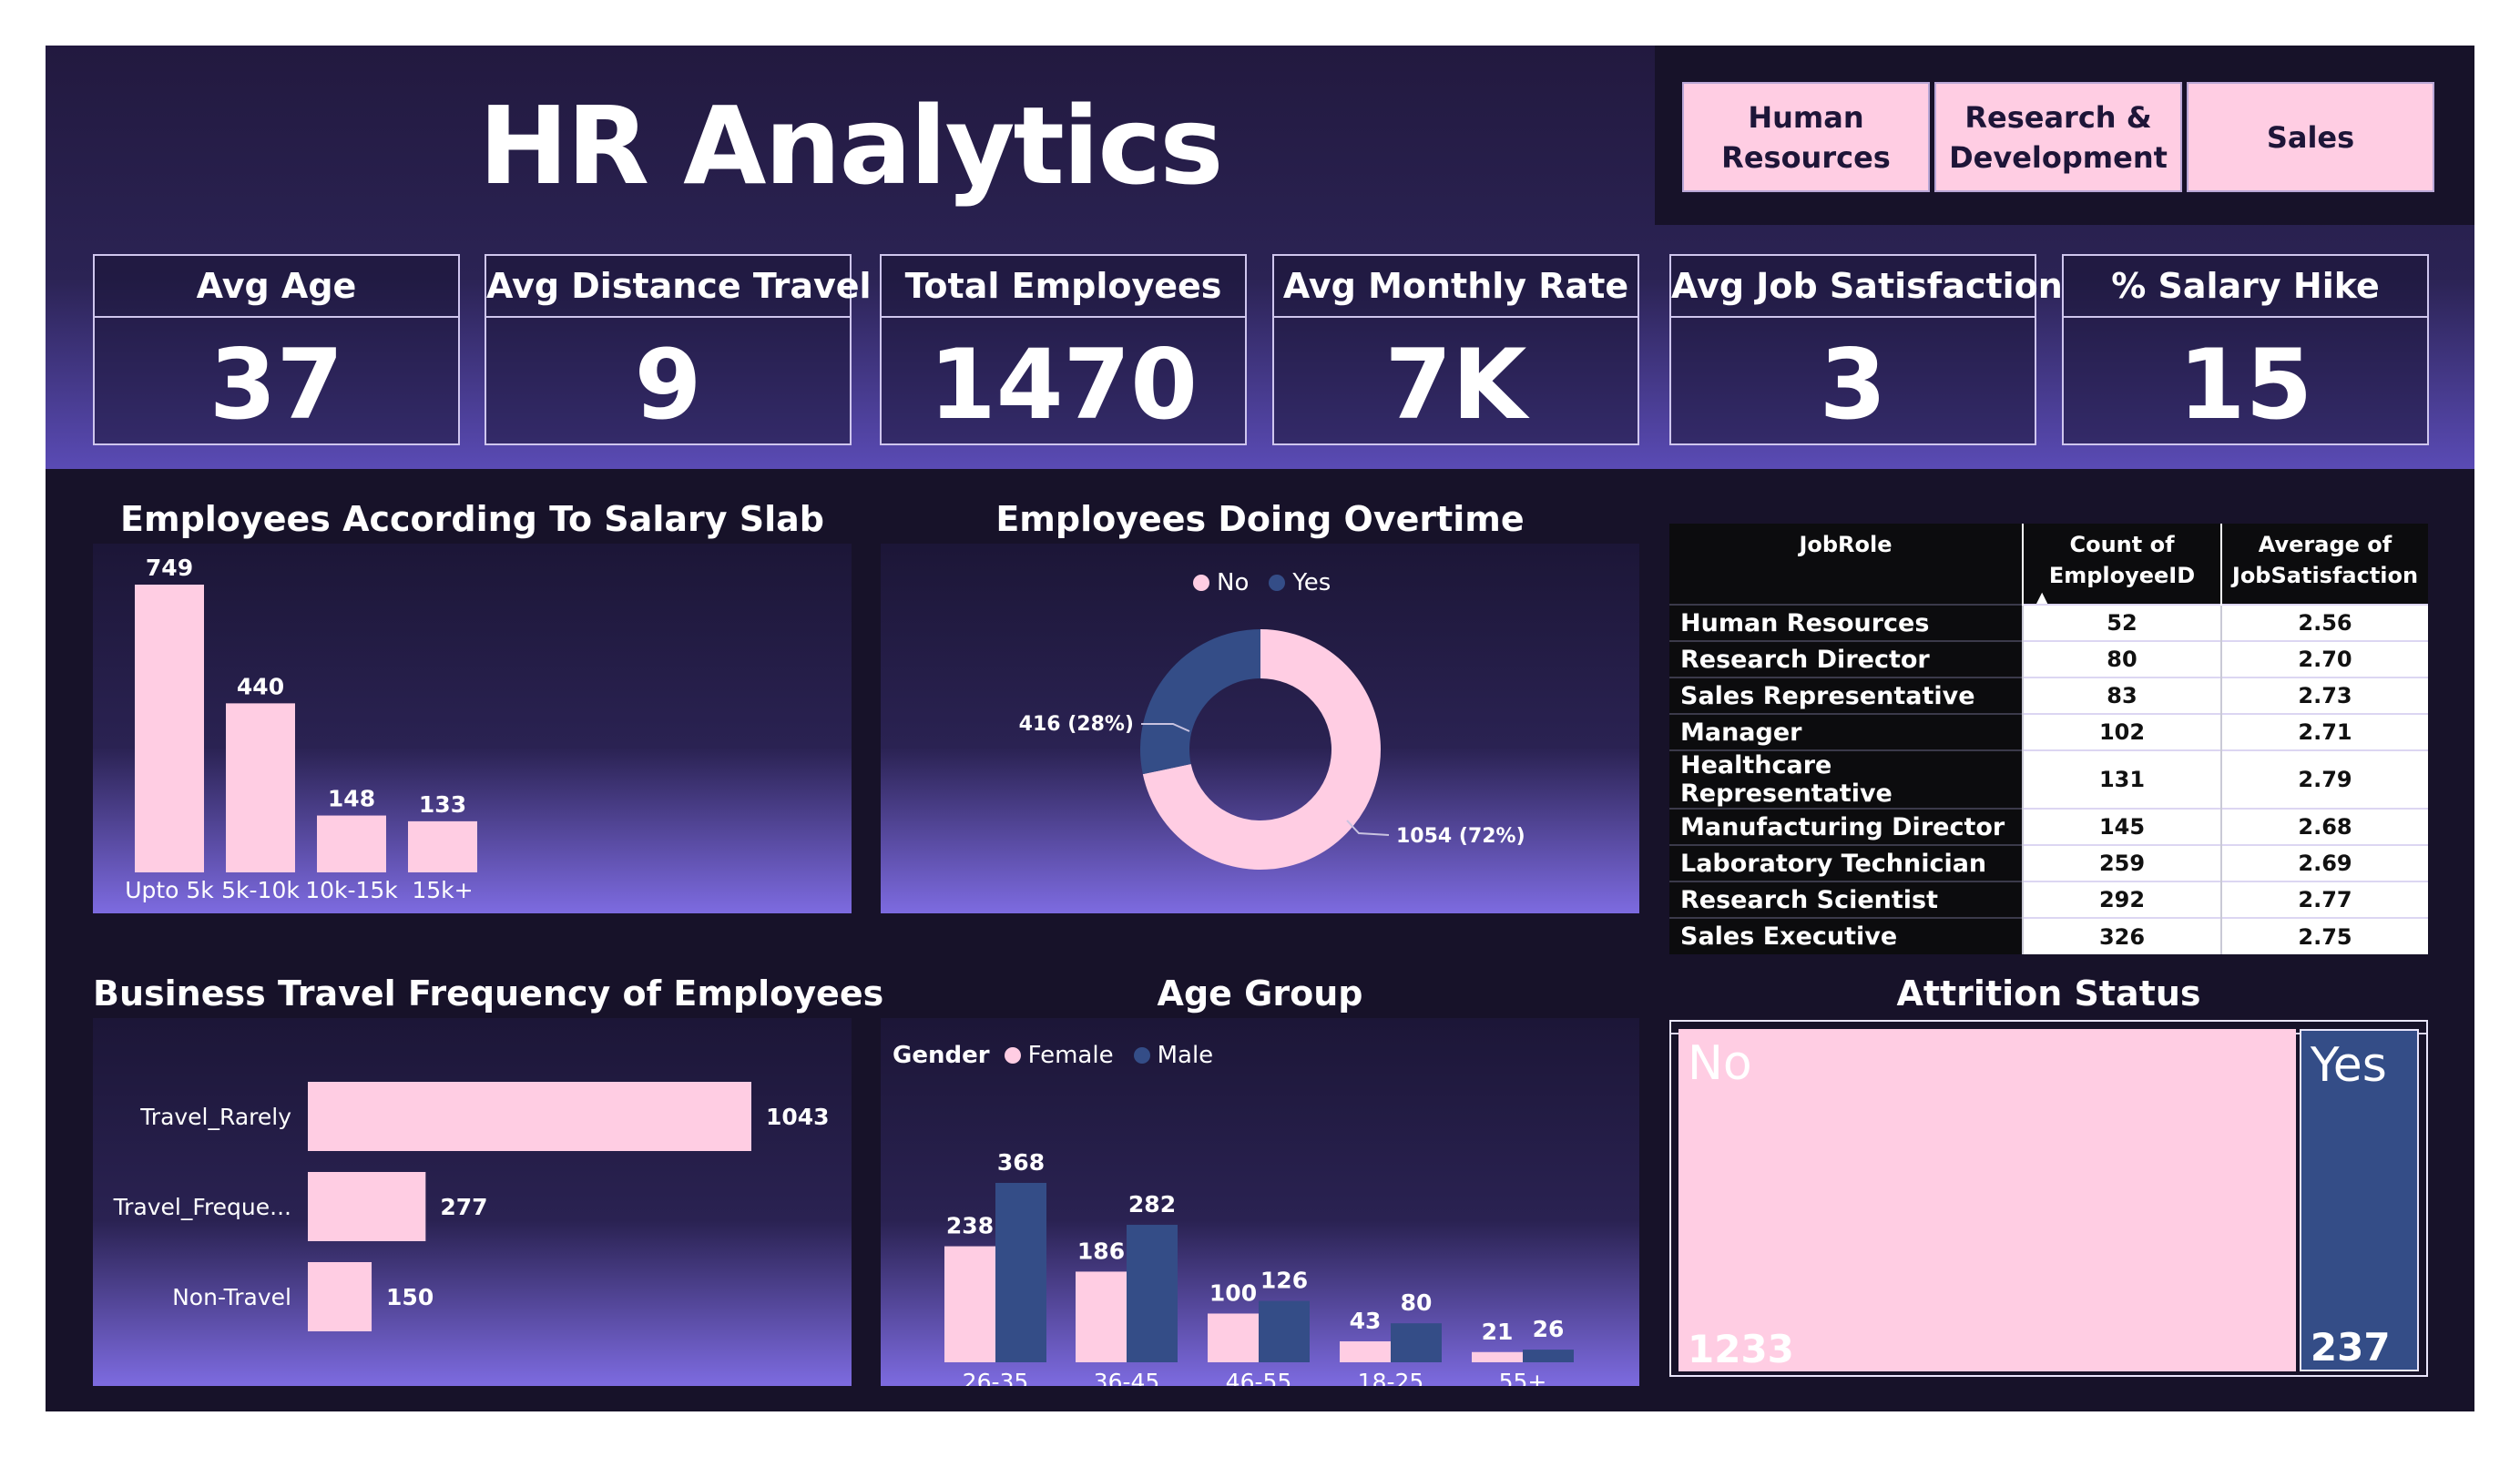 The width and height of the screenshot is (2520, 1457). What do you see at coordinates (1846, 863) in the screenshot?
I see `jobrole-cell: Laboratory Technician` at bounding box center [1846, 863].